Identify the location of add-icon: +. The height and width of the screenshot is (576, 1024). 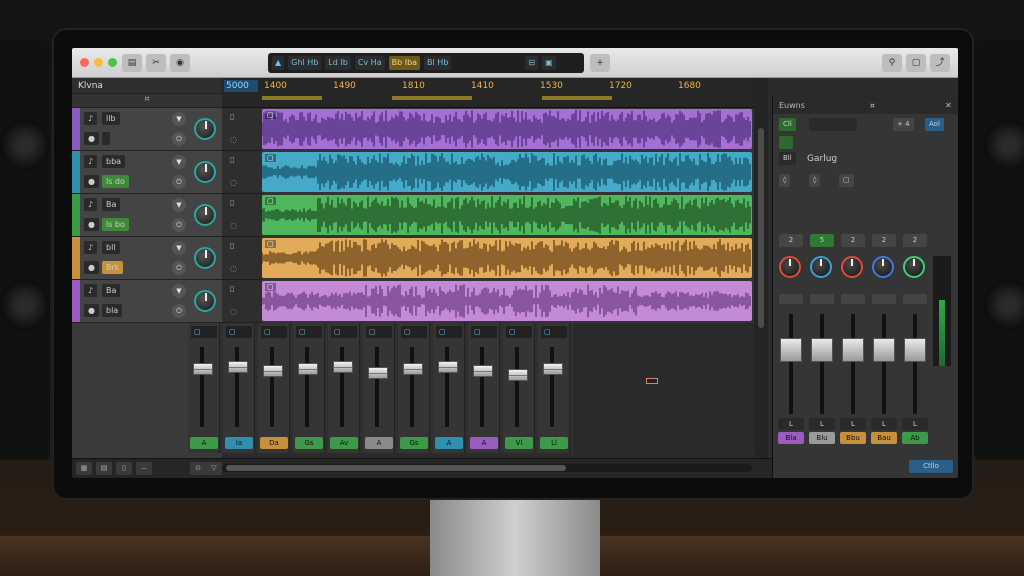
(600, 63).